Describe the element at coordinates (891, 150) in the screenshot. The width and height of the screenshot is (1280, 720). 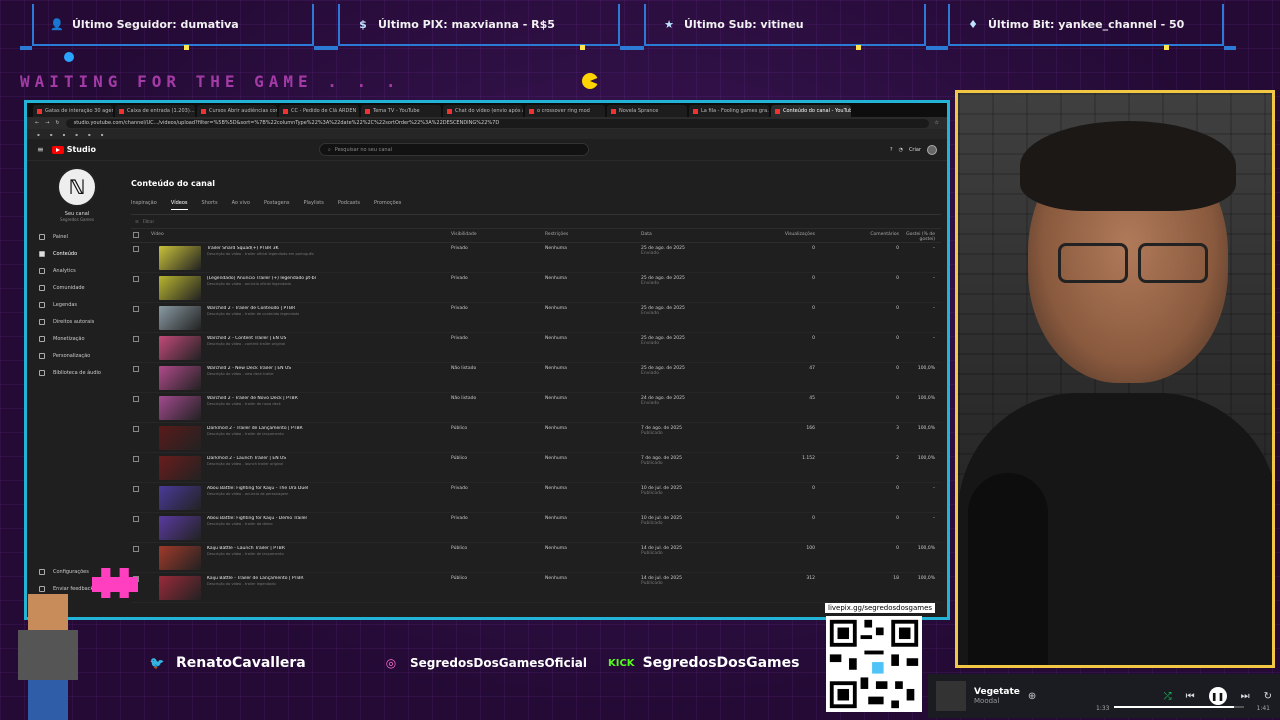
I see `help-icon: ?` at that location.